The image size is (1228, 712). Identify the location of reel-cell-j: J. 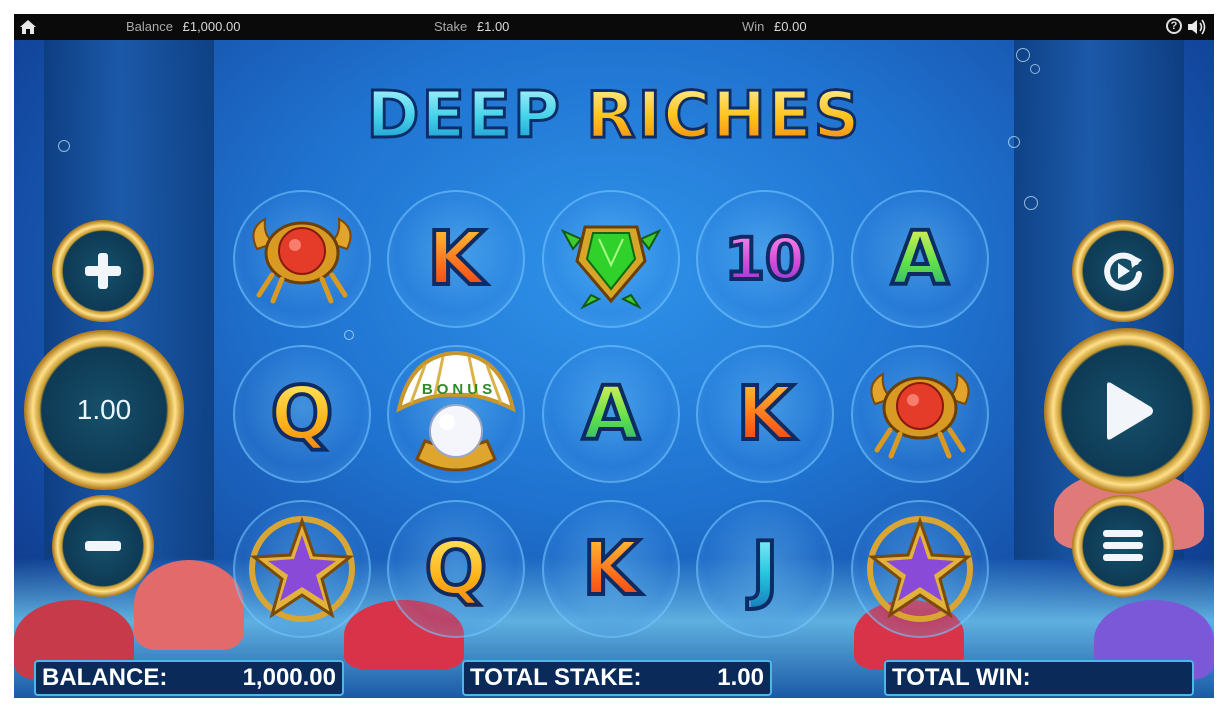
(765, 569).